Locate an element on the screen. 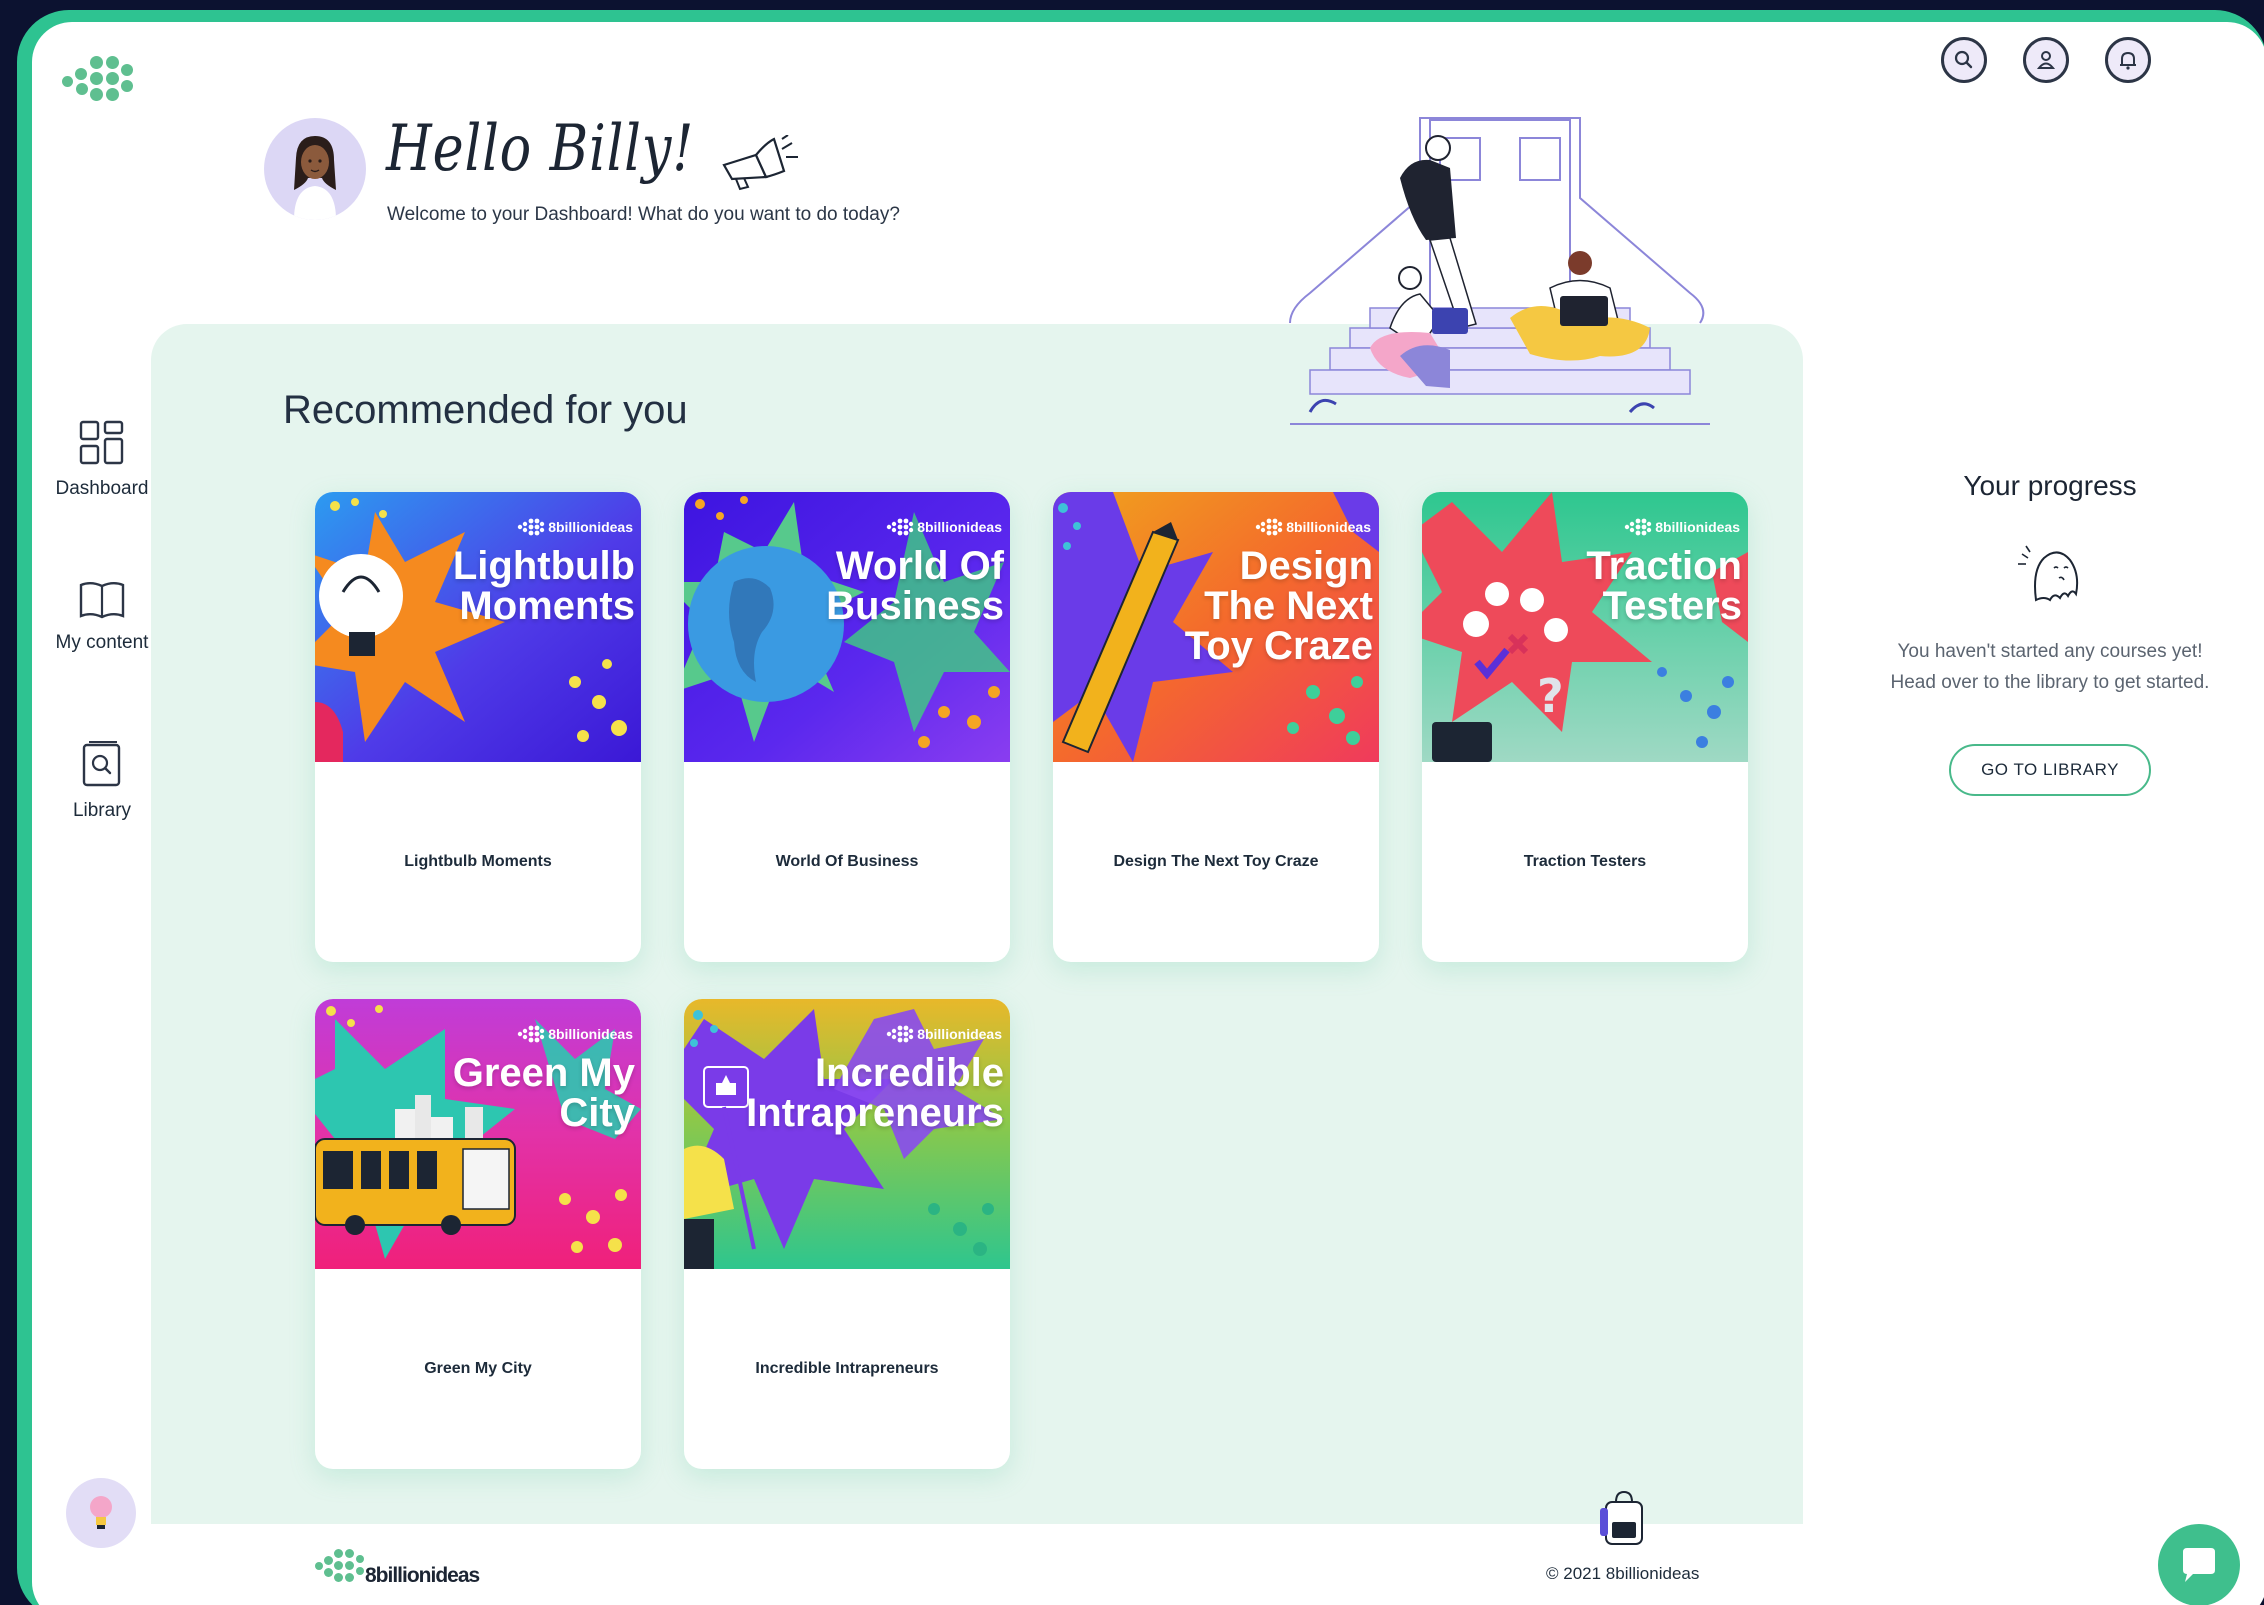 The width and height of the screenshot is (2264, 1605). go-to-library-button: GO TO LIBRARY is located at coordinates (2050, 770).